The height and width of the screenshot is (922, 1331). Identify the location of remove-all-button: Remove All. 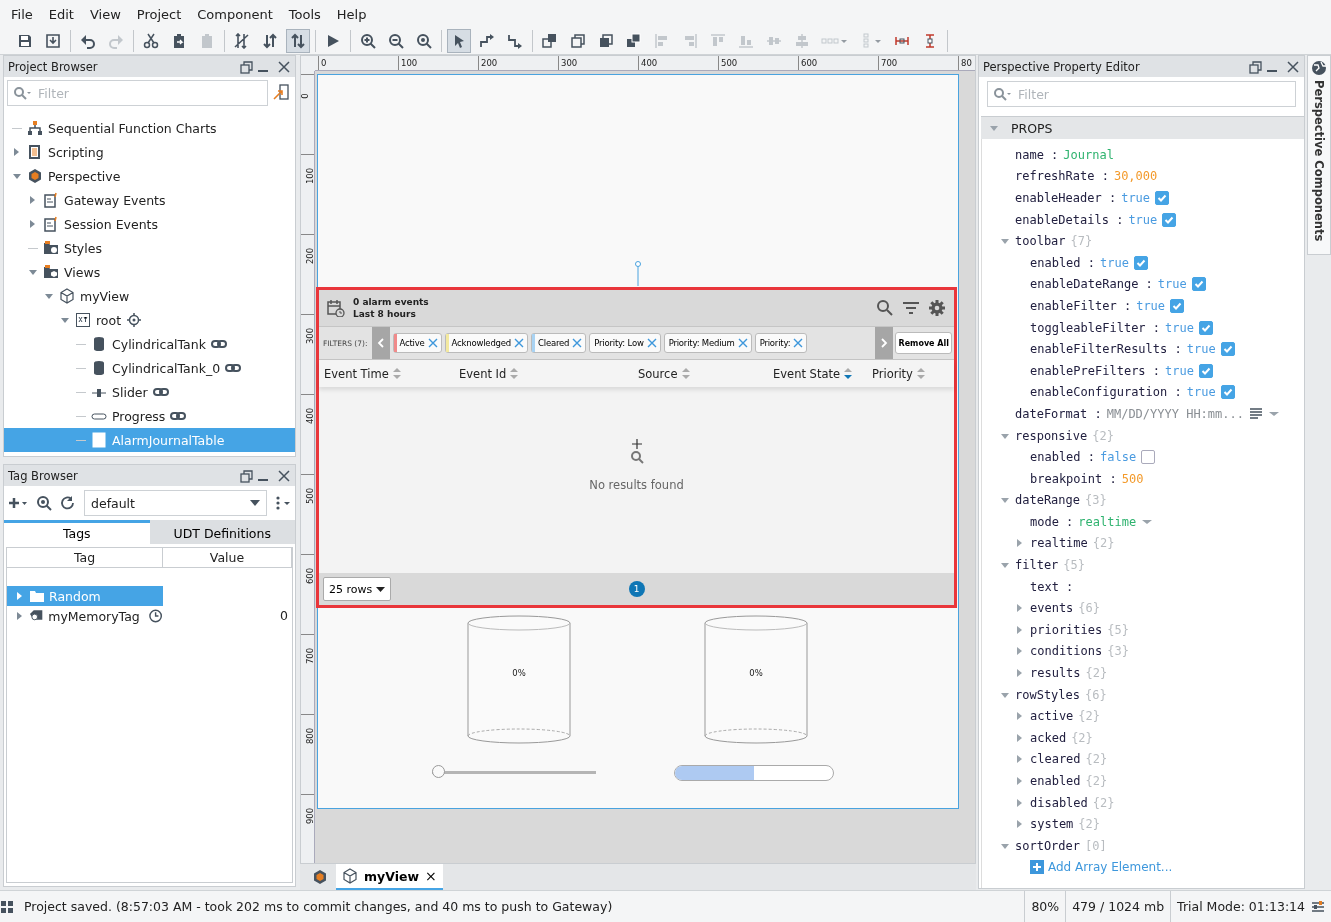
(923, 343).